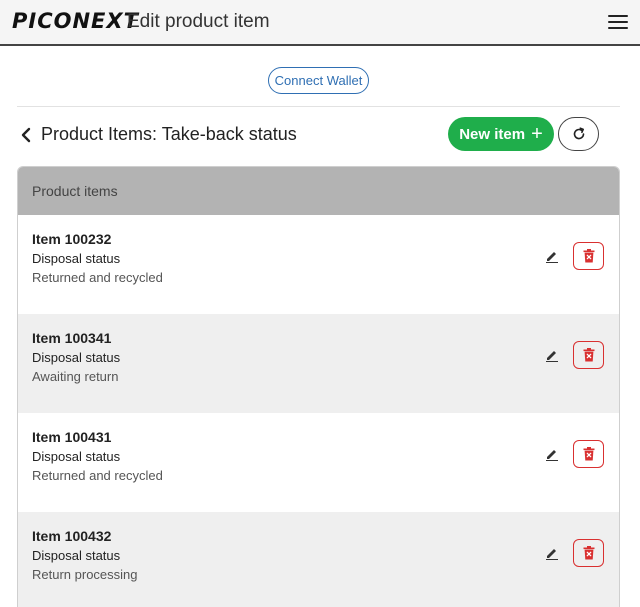  What do you see at coordinates (72, 536) in the screenshot?
I see `item-name: Item 100432` at bounding box center [72, 536].